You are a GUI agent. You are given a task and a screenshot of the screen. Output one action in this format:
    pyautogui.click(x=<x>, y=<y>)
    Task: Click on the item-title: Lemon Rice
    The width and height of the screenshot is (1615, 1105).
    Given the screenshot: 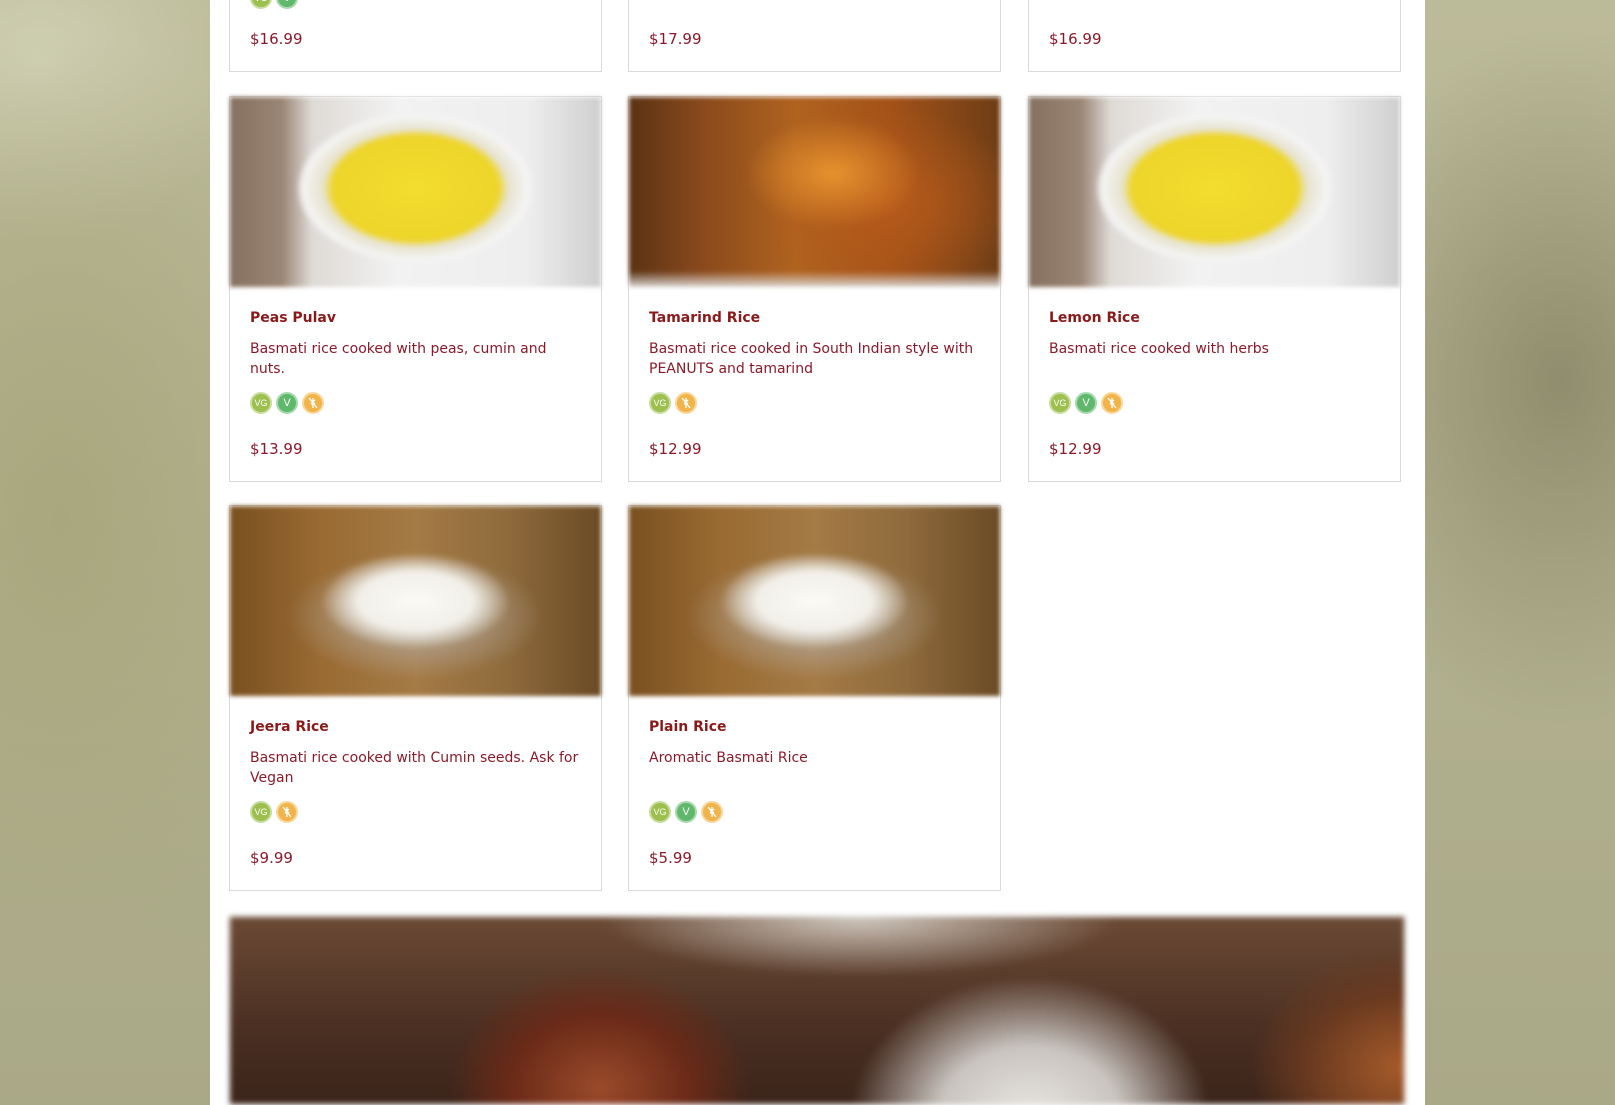 What is the action you would take?
    pyautogui.click(x=1094, y=318)
    